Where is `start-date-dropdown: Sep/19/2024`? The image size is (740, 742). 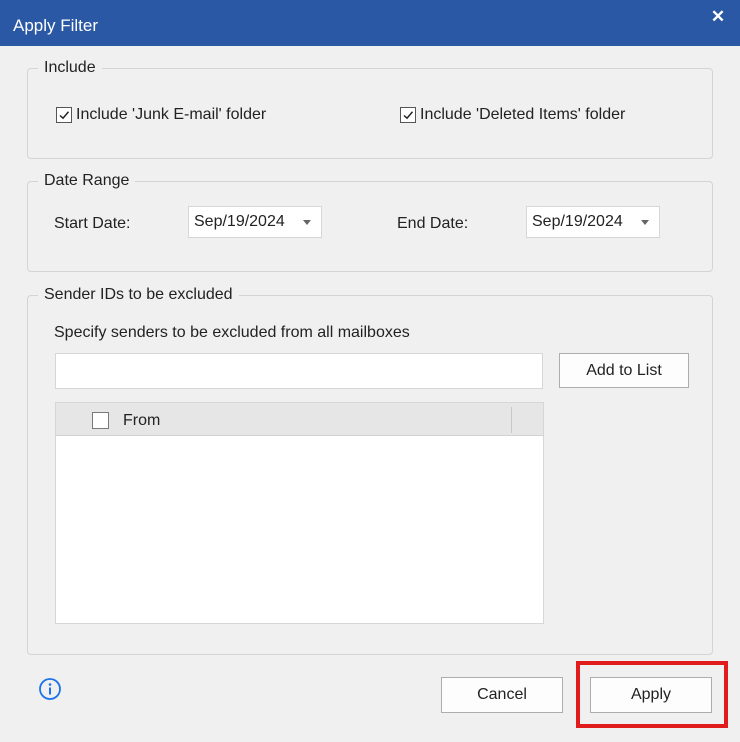 start-date-dropdown: Sep/19/2024 is located at coordinates (255, 222).